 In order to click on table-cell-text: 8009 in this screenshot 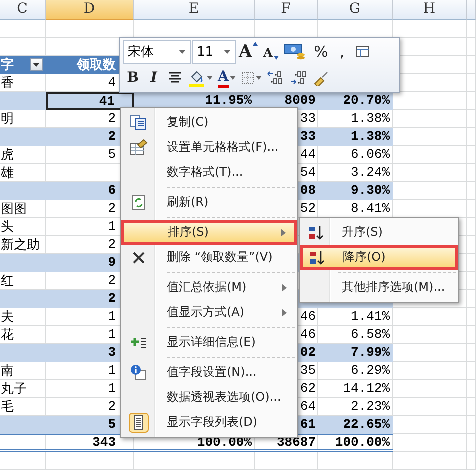, I will do `click(300, 101)`.